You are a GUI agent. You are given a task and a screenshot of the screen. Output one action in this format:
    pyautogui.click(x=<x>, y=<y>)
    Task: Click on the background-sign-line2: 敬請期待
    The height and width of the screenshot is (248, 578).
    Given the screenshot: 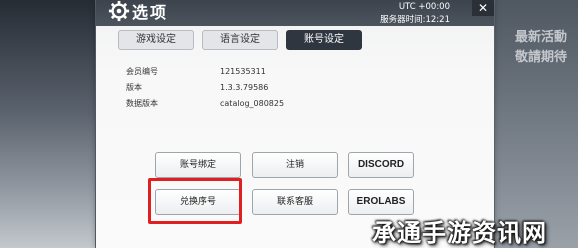 What is the action you would take?
    pyautogui.click(x=540, y=57)
    